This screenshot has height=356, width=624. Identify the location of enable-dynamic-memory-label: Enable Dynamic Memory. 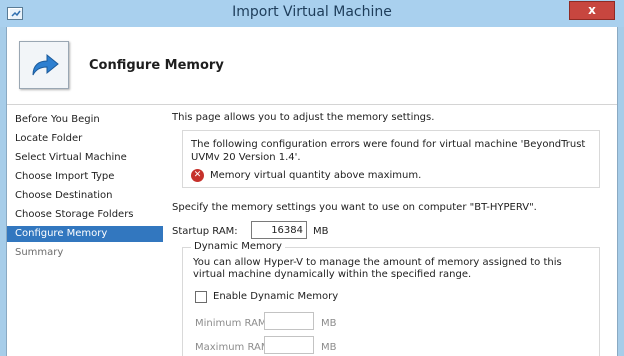
(275, 296).